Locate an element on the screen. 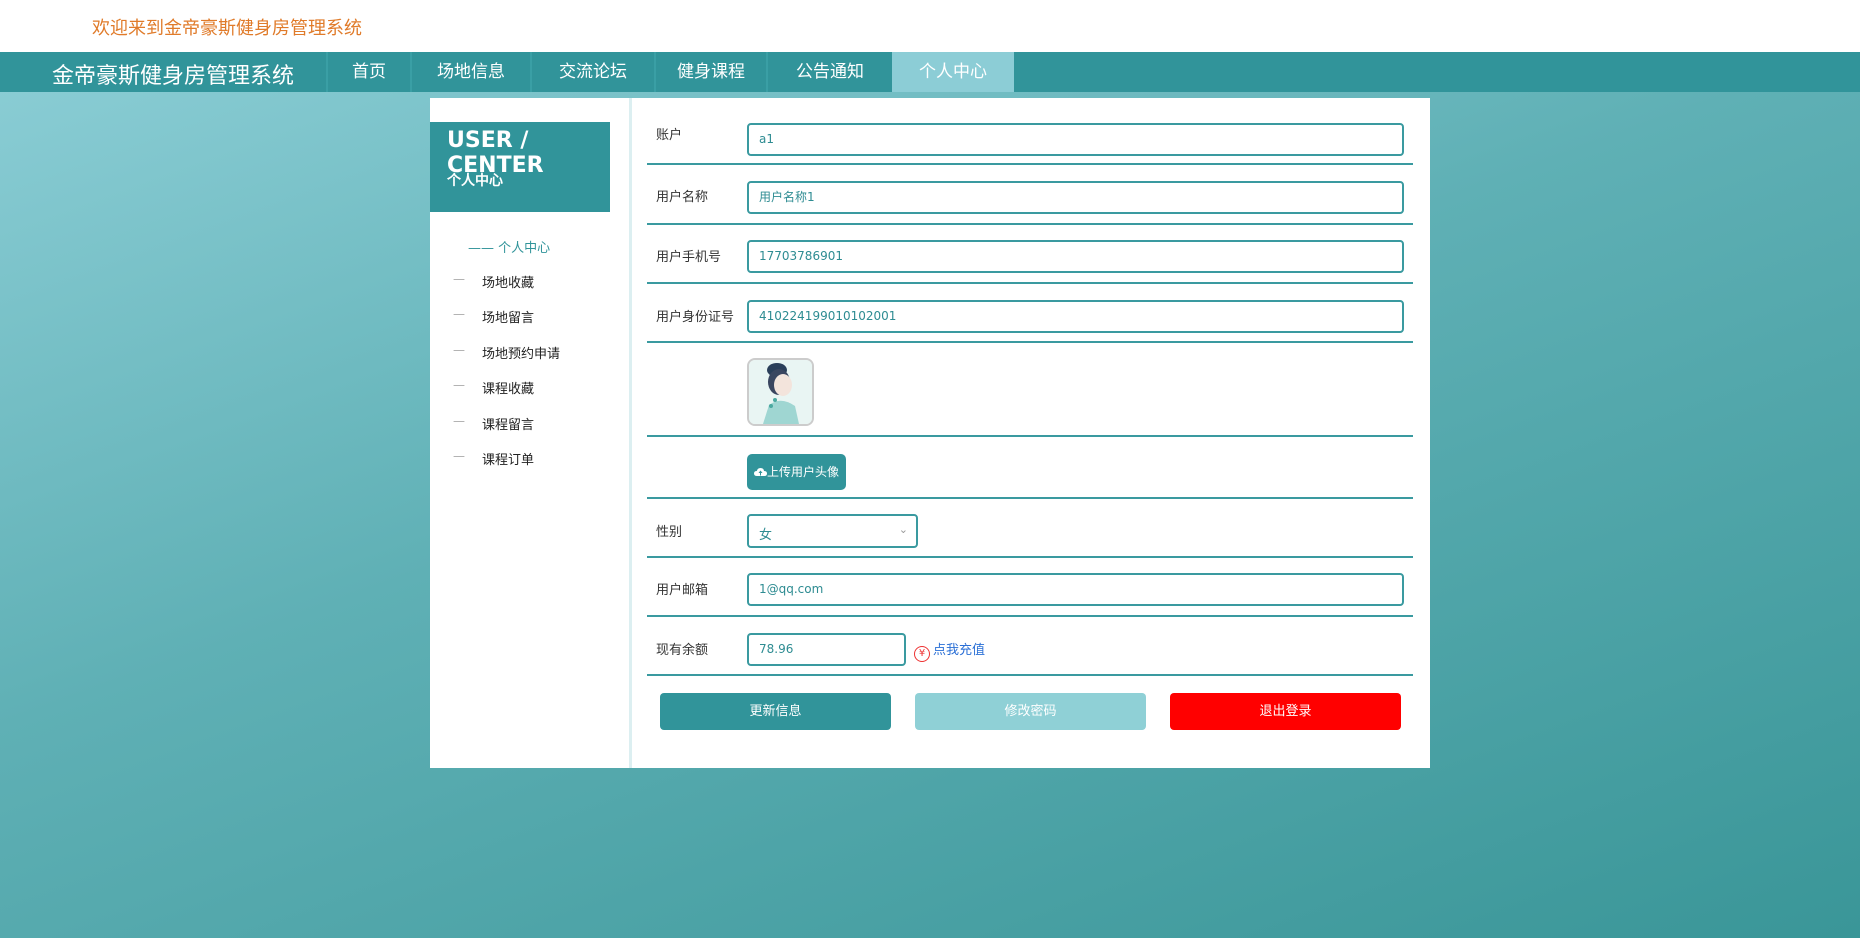 The width and height of the screenshot is (1860, 938). form-row-phone: 用户手机号 17703786901 is located at coordinates (1030, 254).